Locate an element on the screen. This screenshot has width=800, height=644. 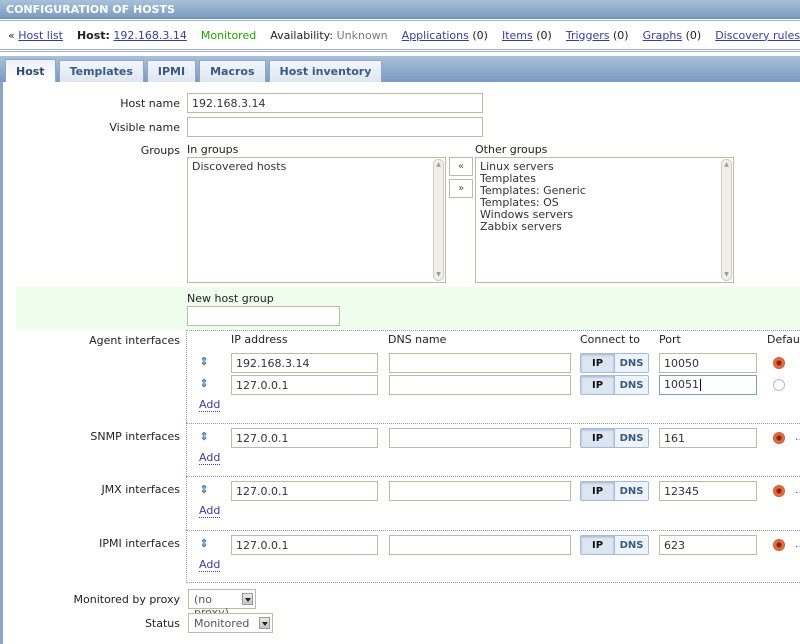
agent-port-input is located at coordinates (708, 363).